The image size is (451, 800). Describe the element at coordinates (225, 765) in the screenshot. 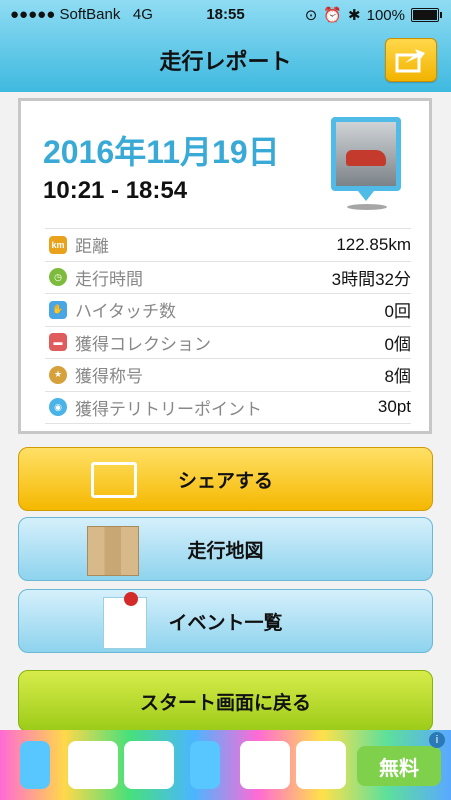

I see `ad-banner: 無料 i` at that location.